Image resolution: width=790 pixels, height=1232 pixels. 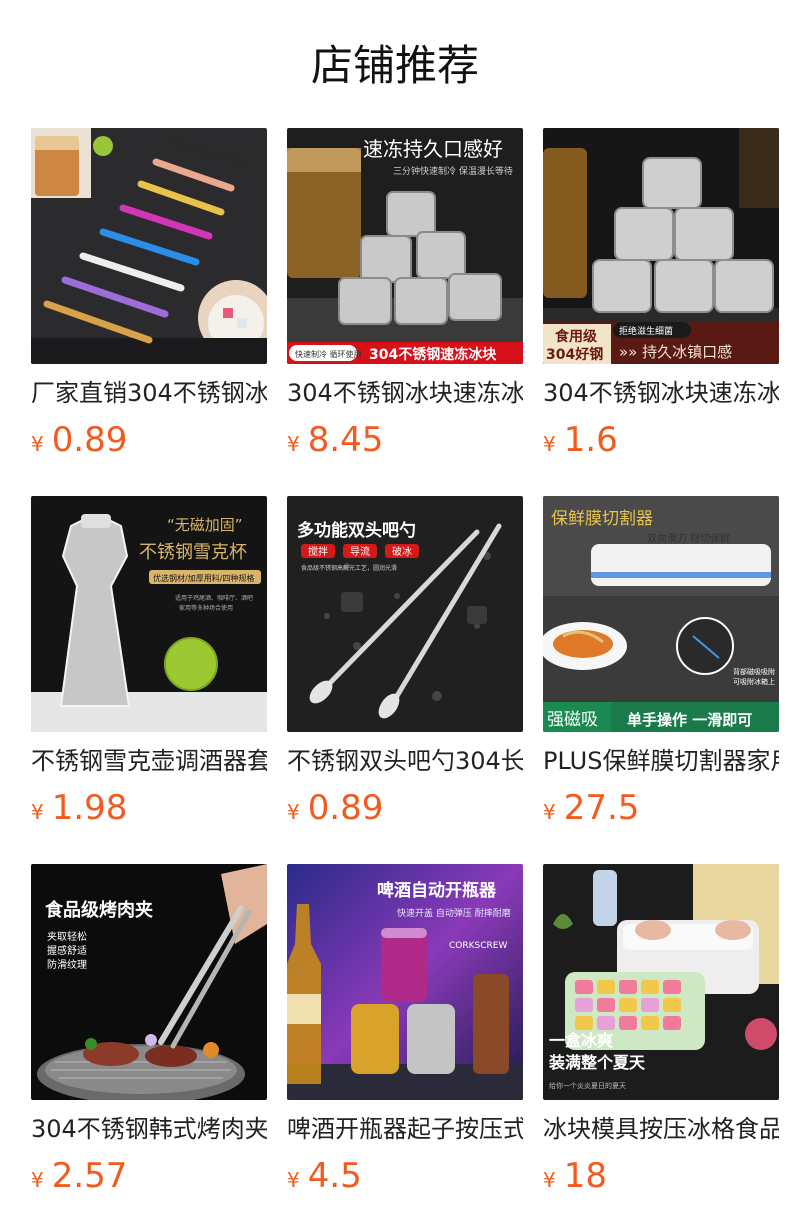 I want to click on bottle-opener-photo: 啤酒自动开瓶器 快速开盖 自动弹压 耐摔耐磨 CORKSCREW, so click(x=405, y=982).